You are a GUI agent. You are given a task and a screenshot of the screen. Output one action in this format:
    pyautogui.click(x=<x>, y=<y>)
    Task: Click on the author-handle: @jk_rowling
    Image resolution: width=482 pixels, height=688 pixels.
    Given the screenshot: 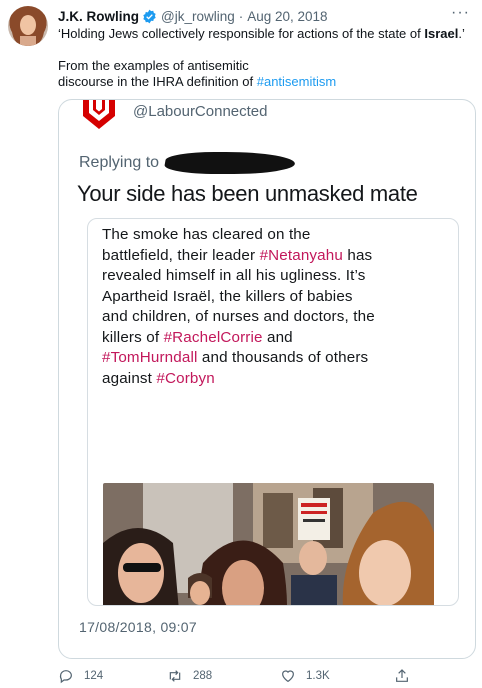 What is the action you would take?
    pyautogui.click(x=198, y=16)
    